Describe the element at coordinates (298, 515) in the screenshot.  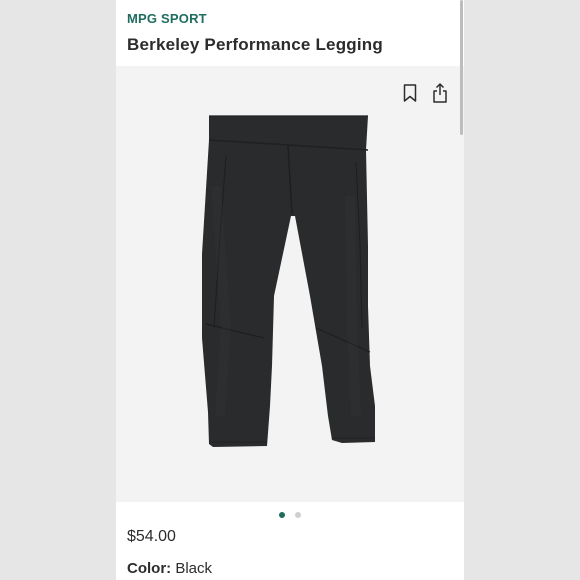
I see `carousel-dot` at that location.